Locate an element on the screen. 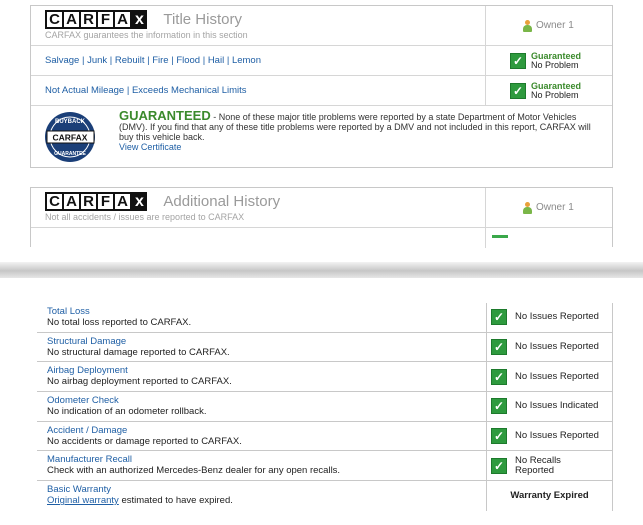 The height and width of the screenshot is (525, 643). item-title: Airbag Deployment is located at coordinates (266, 370).